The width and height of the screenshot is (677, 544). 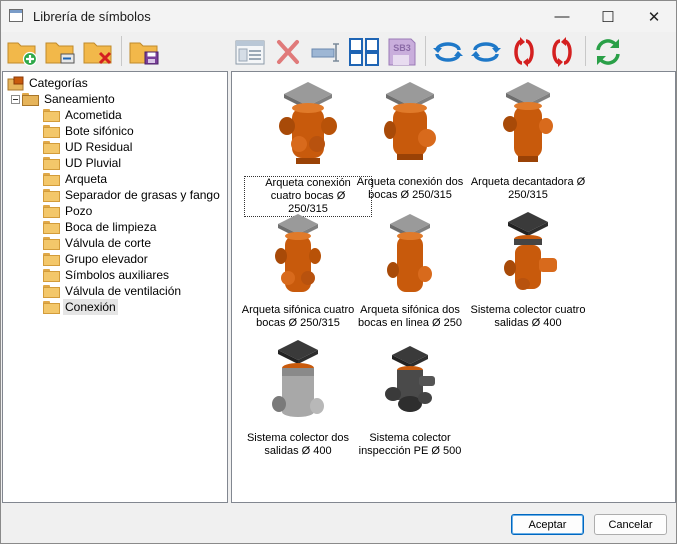 I want to click on symbol-item: Arqueta conexión dos bocas Ø 250/315, so click(x=410, y=143).